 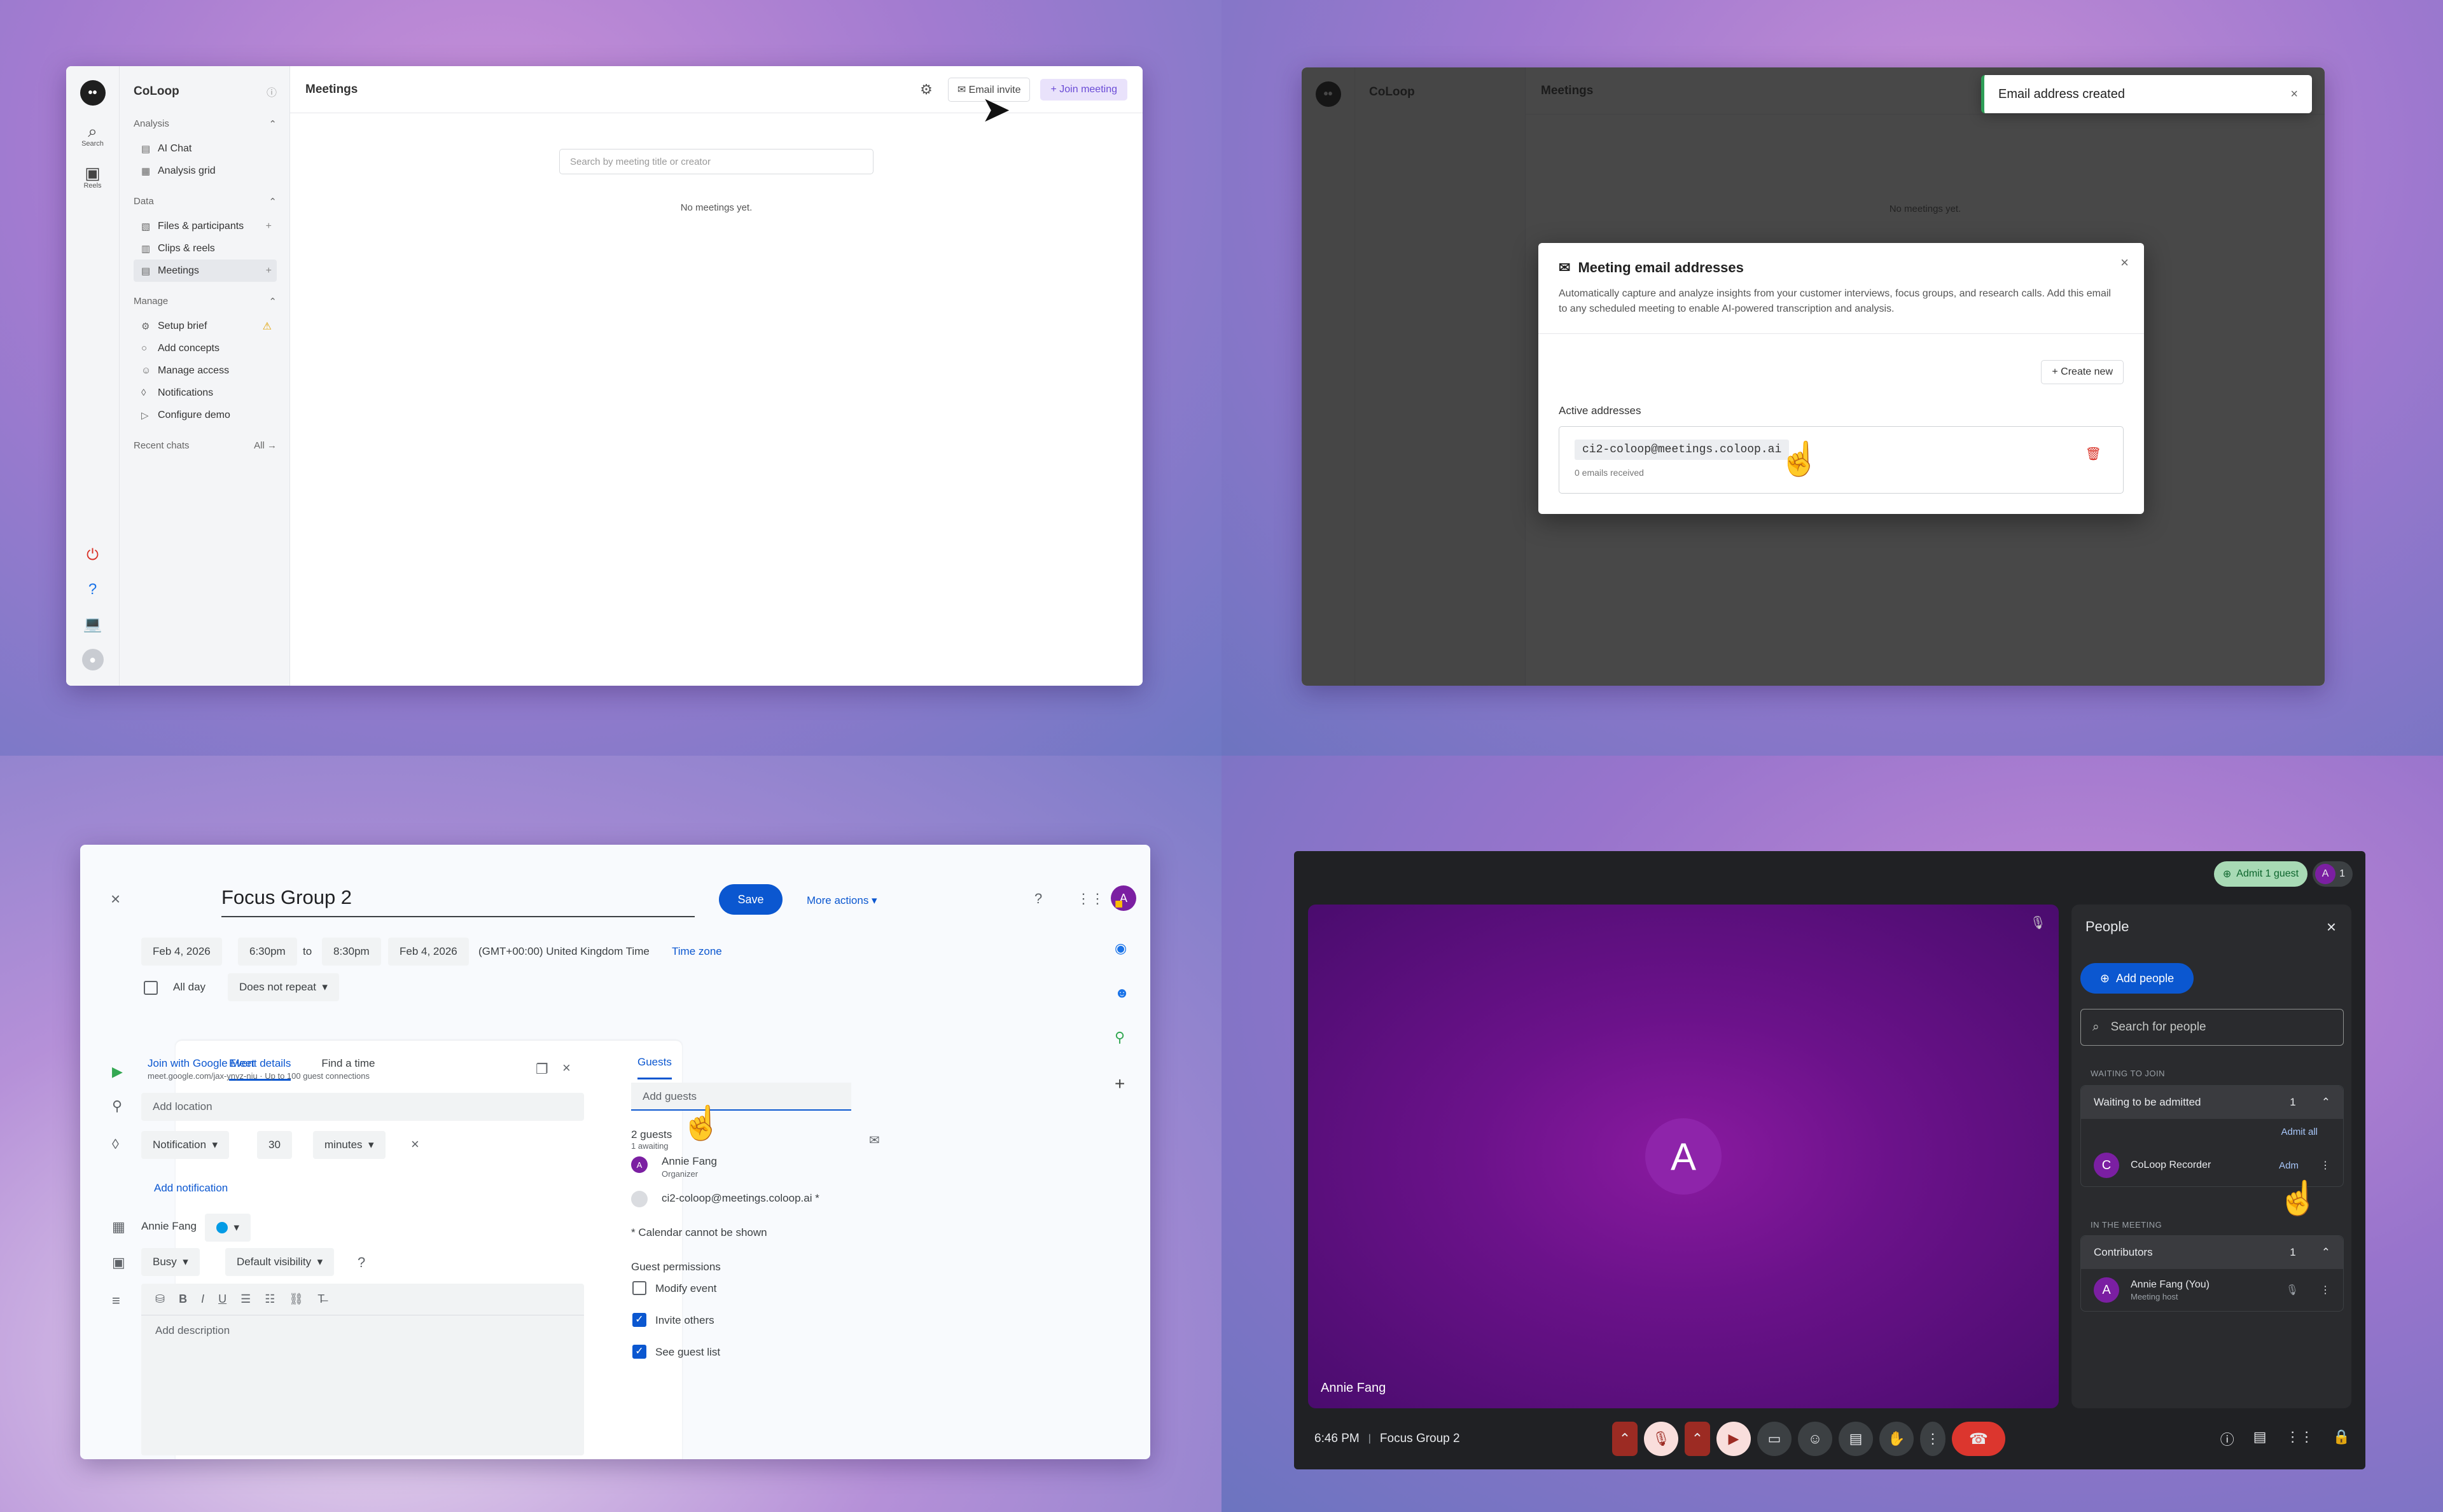 What do you see at coordinates (363, 1330) in the screenshot?
I see `description-input: Add description` at bounding box center [363, 1330].